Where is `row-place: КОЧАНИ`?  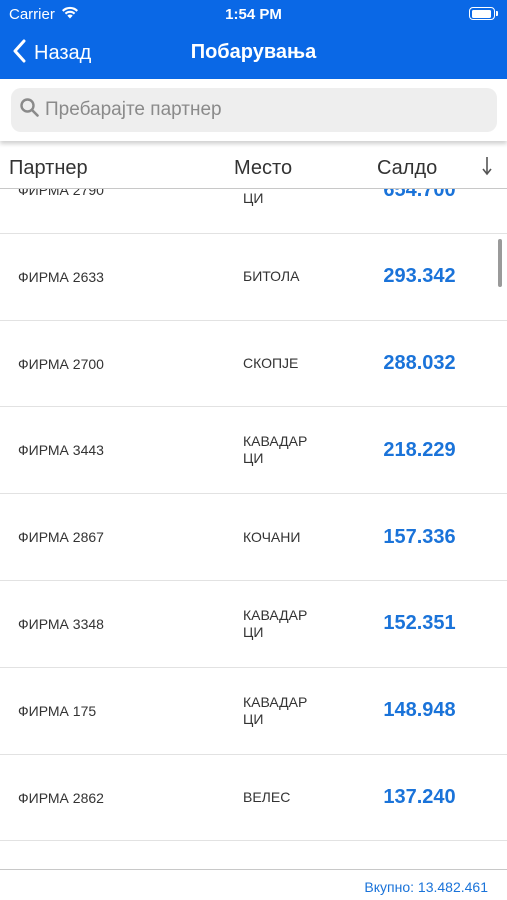 row-place: КОЧАНИ is located at coordinates (272, 536).